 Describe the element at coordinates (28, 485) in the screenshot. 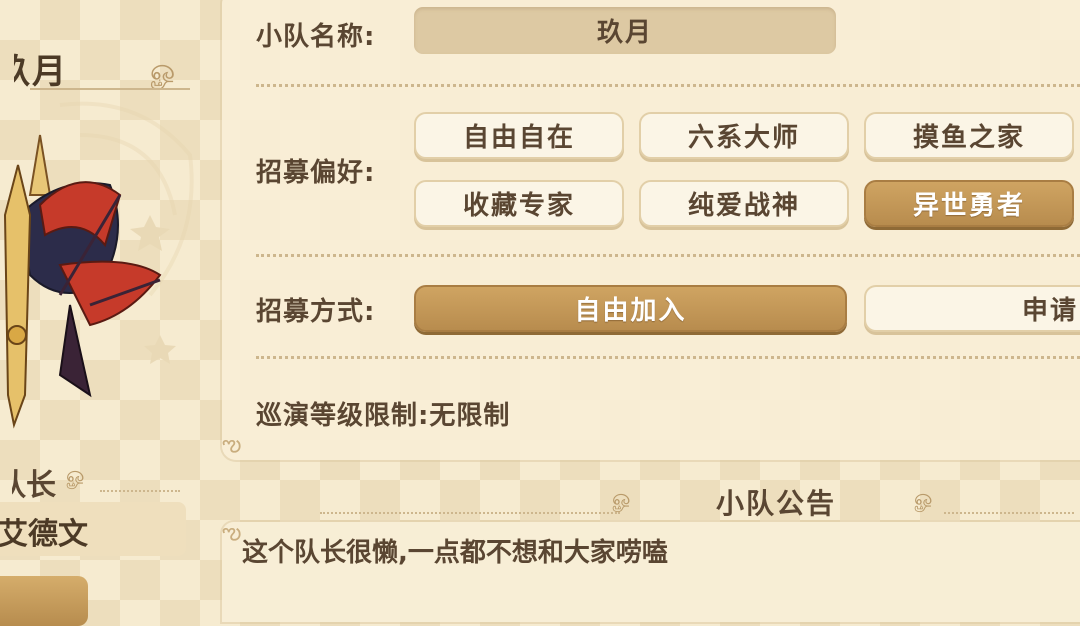

I see `leader-label: 队长` at that location.